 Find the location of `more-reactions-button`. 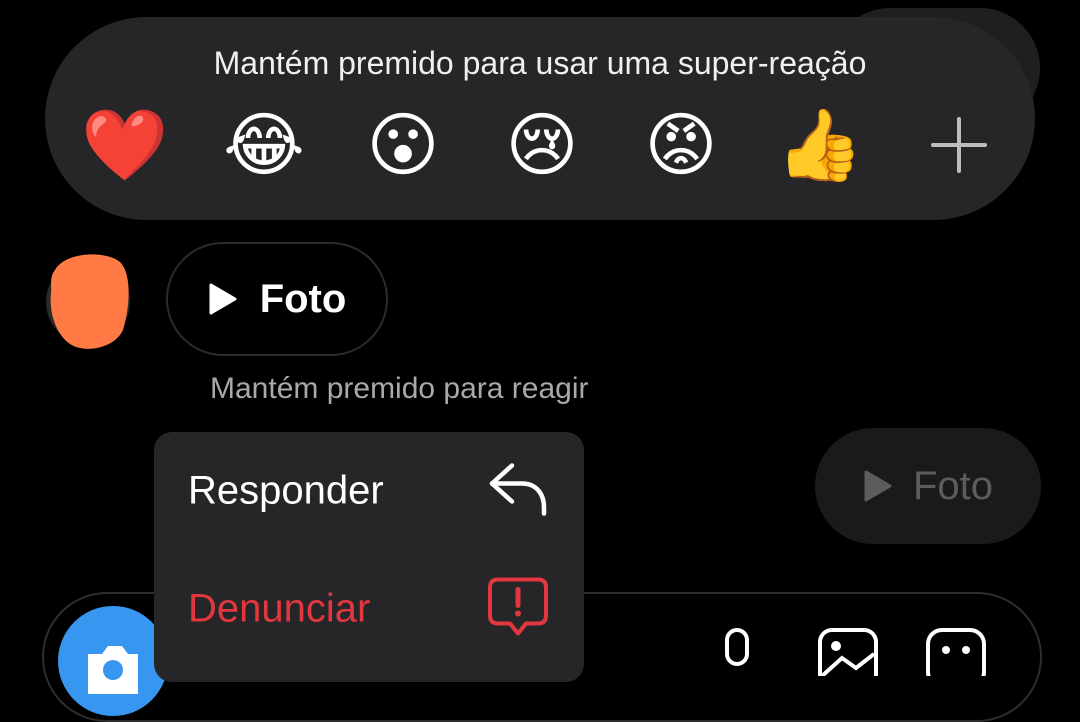

more-reactions-button is located at coordinates (959, 145).